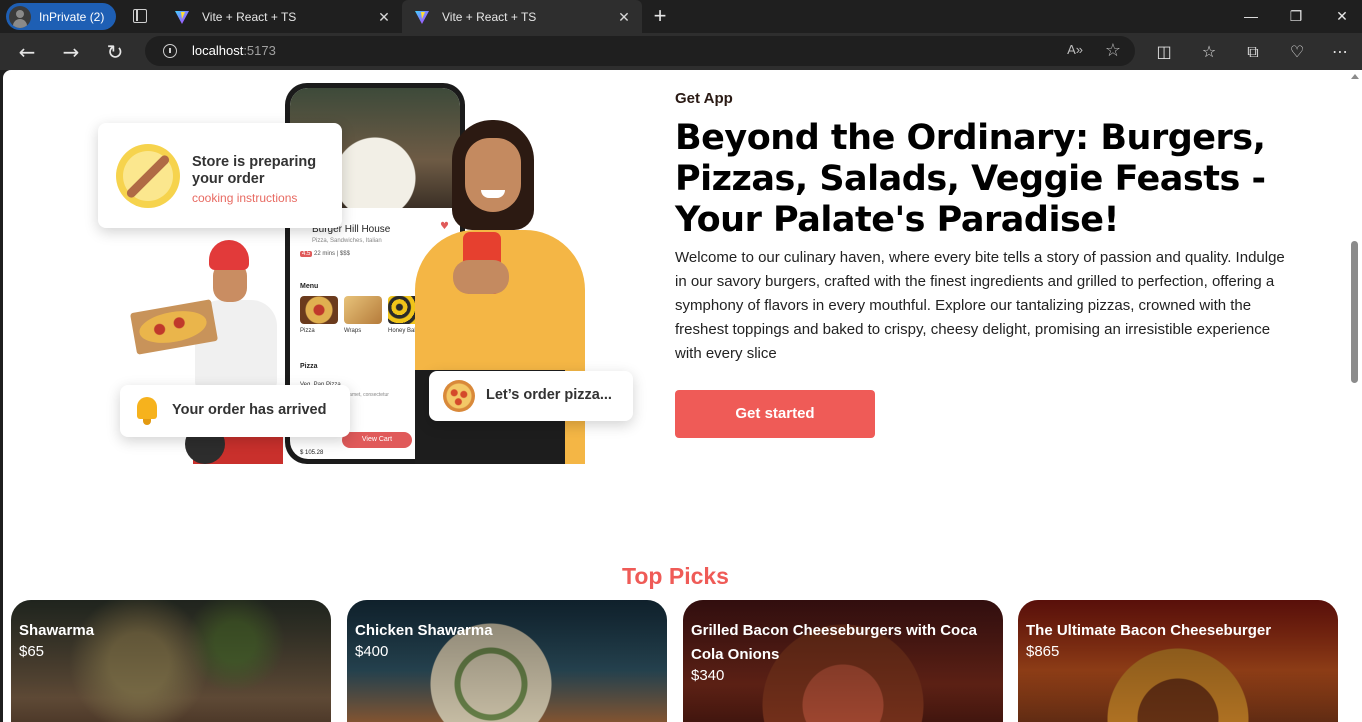 The height and width of the screenshot is (722, 1362). I want to click on split-screen-icon: ◫, so click(1164, 52).